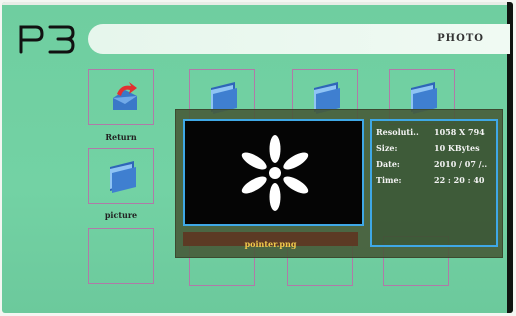 This screenshot has width=516, height=316. I want to click on grid-tile-return, so click(121, 97).